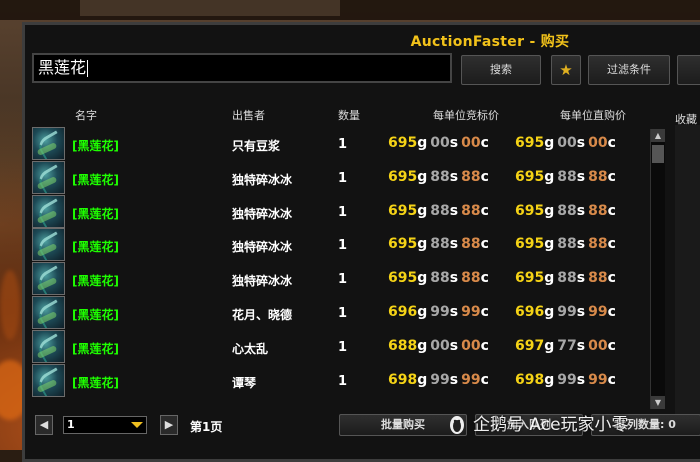 Image resolution: width=700 pixels, height=462 pixels. Describe the element at coordinates (169, 425) in the screenshot. I see `arrow-right-icon: ▶` at that location.